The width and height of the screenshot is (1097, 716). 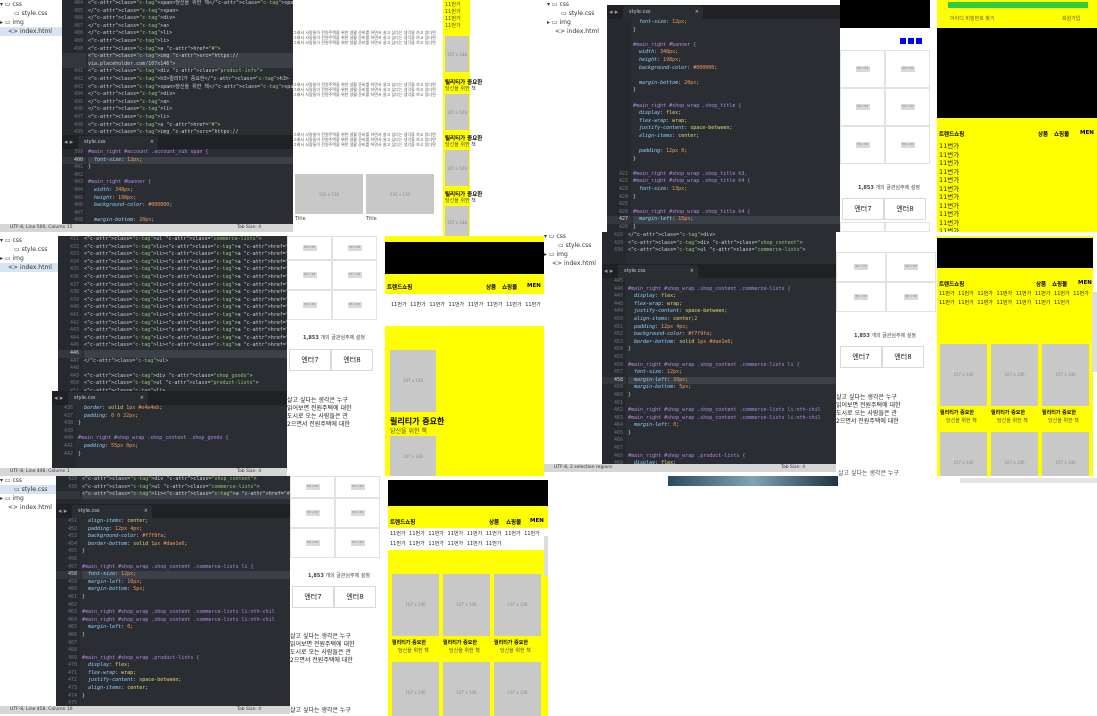 What do you see at coordinates (574, 245) in the screenshot?
I see `tree-file-style: ▭ style.css` at bounding box center [574, 245].